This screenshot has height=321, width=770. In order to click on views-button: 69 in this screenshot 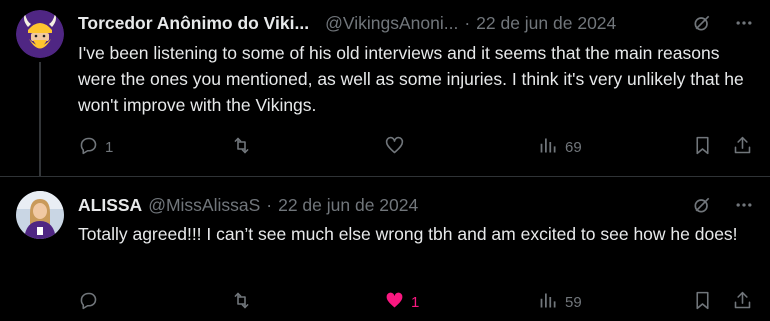, I will do `click(560, 147)`.